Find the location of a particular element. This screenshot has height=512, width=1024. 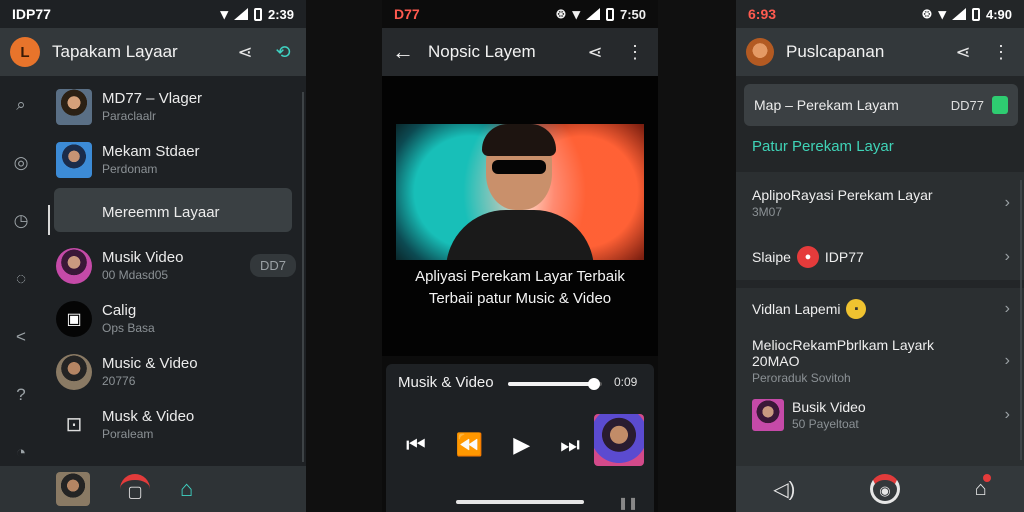

status-carrier: D77 is located at coordinates (407, 14).